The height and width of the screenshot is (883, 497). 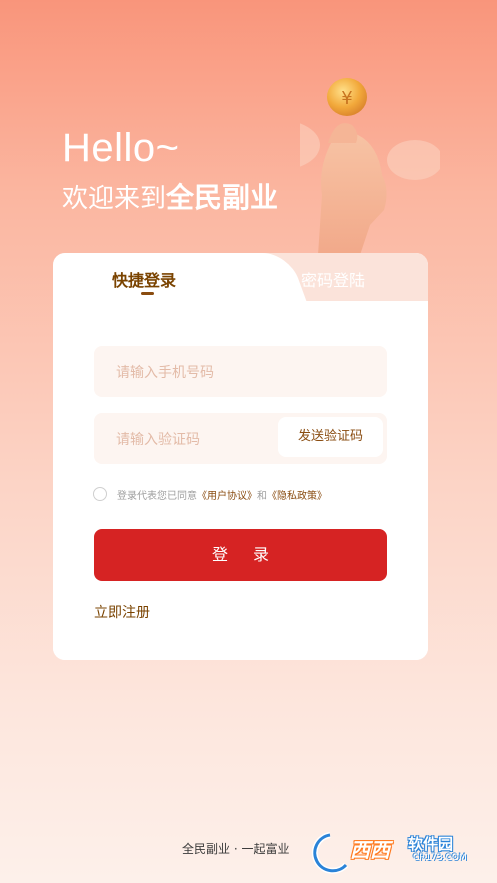 What do you see at coordinates (122, 612) in the screenshot?
I see `register-link: 立即注册` at bounding box center [122, 612].